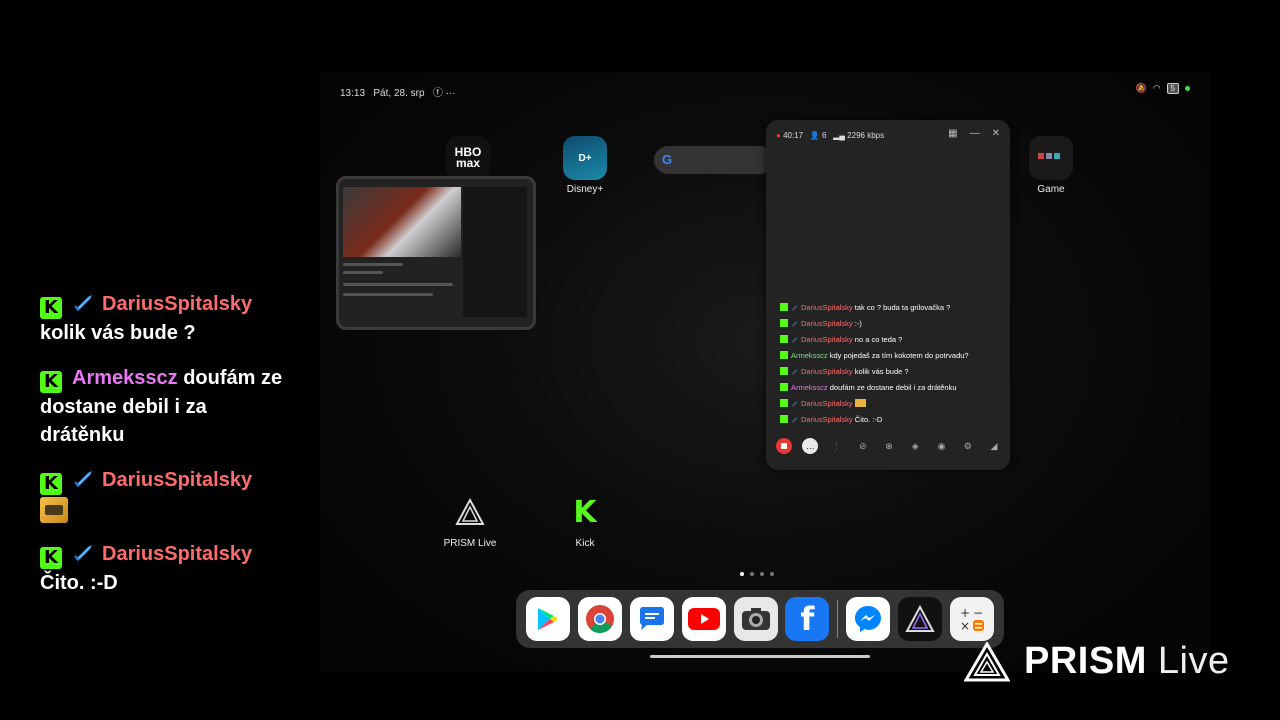 Image resolution: width=1280 pixels, height=720 pixels. What do you see at coordinates (468, 158) in the screenshot?
I see `hbo-max-icon: HBO max` at bounding box center [468, 158].